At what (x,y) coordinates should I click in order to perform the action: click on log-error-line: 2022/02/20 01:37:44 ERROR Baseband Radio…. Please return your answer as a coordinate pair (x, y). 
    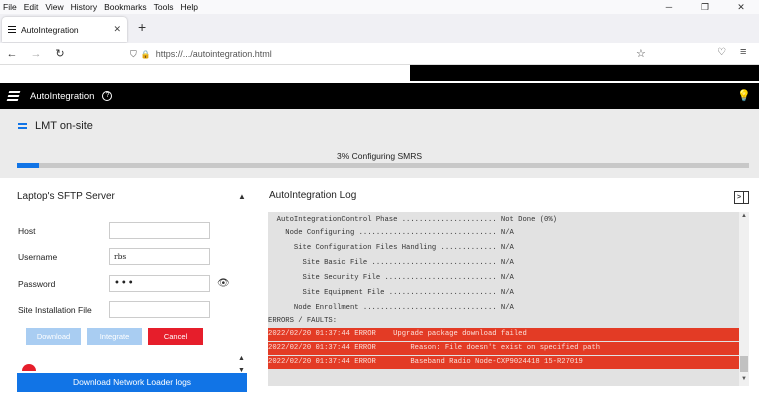
    Looking at the image, I should click on (503, 362).